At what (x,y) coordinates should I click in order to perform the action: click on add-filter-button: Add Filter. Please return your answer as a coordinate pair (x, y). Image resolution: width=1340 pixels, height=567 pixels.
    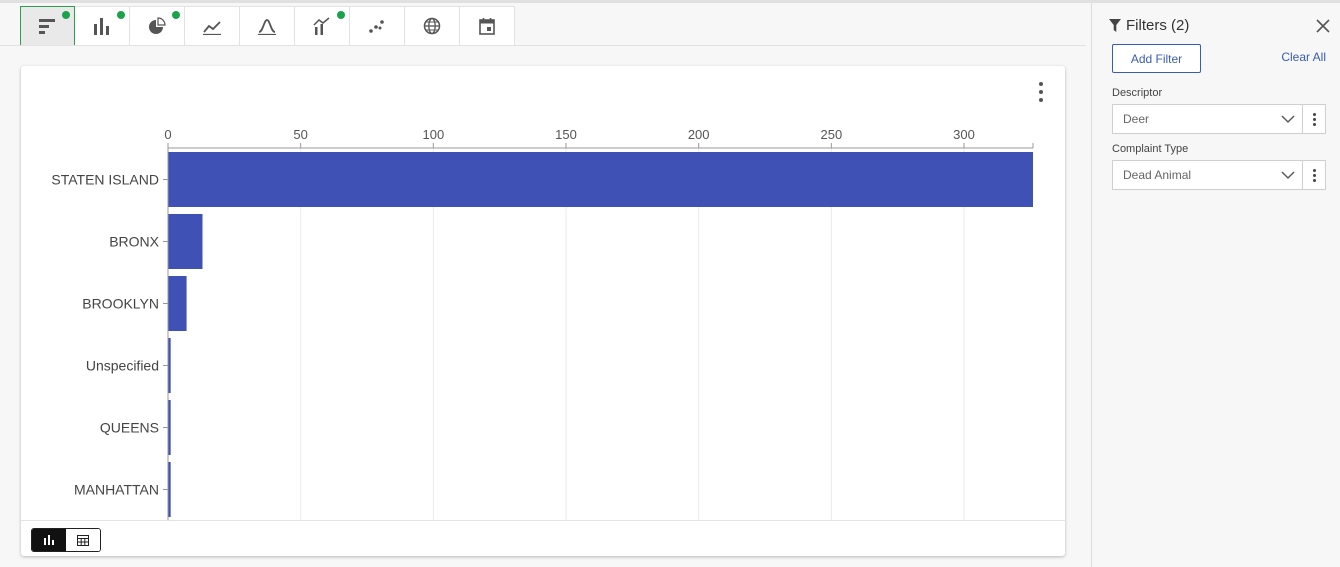
    Looking at the image, I should click on (1156, 58).